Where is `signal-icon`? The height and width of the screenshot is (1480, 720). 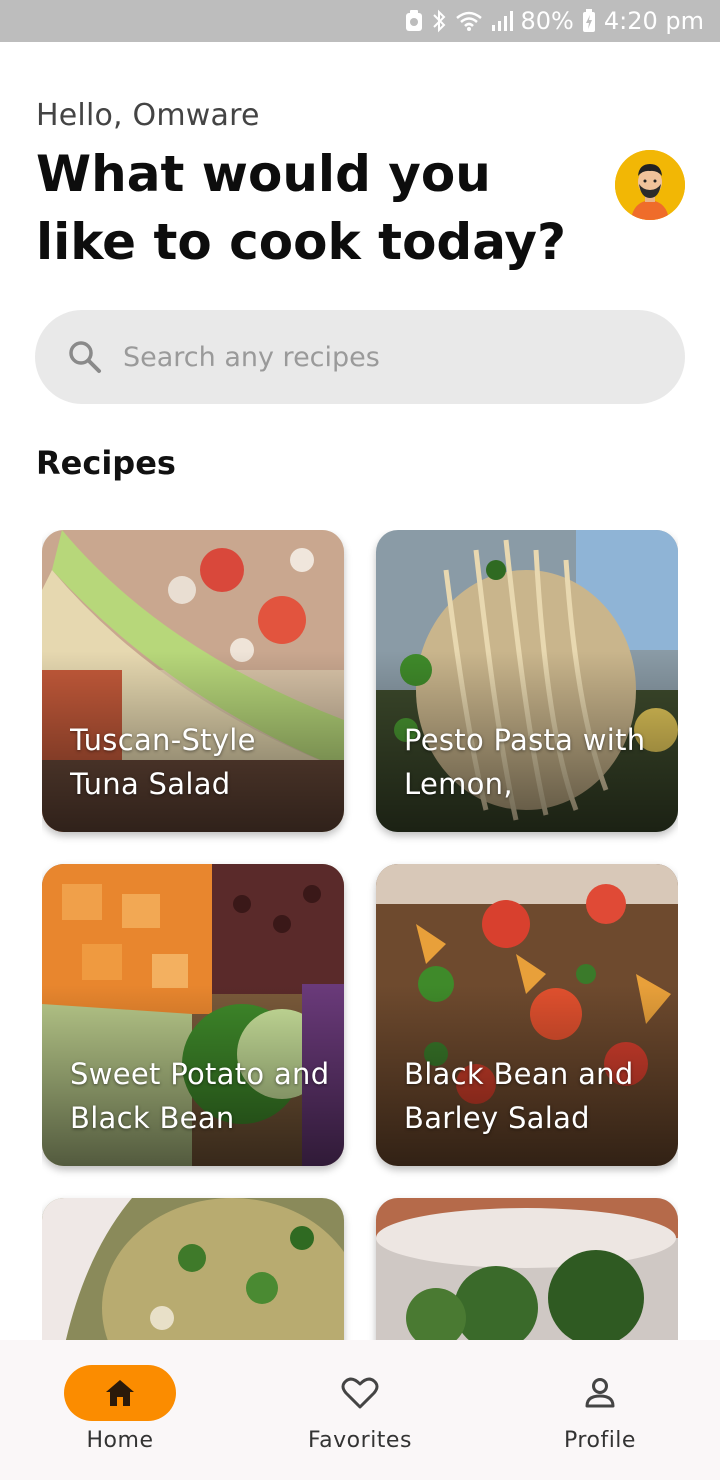
signal-icon is located at coordinates (502, 21).